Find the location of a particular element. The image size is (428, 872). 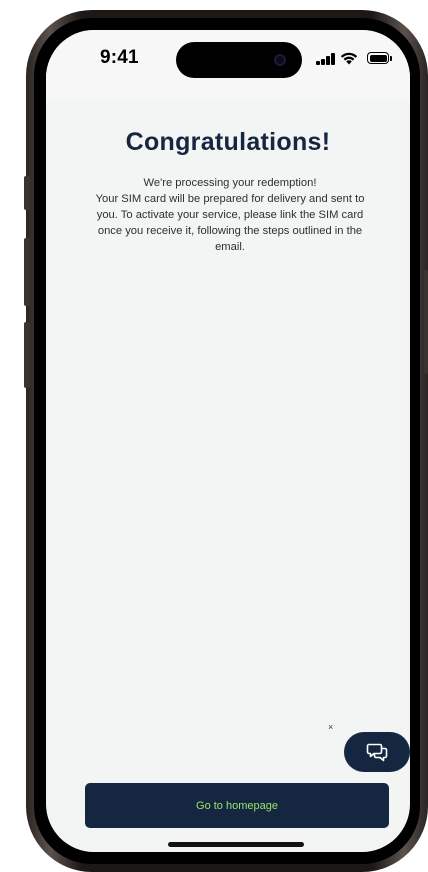

chat-button is located at coordinates (377, 752).